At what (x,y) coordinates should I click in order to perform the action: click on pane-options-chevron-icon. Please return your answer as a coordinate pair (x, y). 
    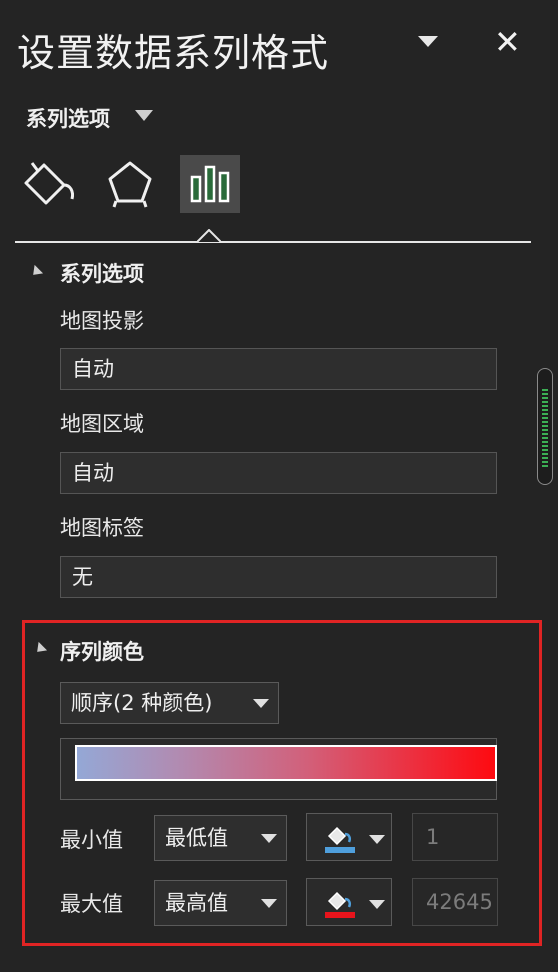
    Looking at the image, I should click on (428, 41).